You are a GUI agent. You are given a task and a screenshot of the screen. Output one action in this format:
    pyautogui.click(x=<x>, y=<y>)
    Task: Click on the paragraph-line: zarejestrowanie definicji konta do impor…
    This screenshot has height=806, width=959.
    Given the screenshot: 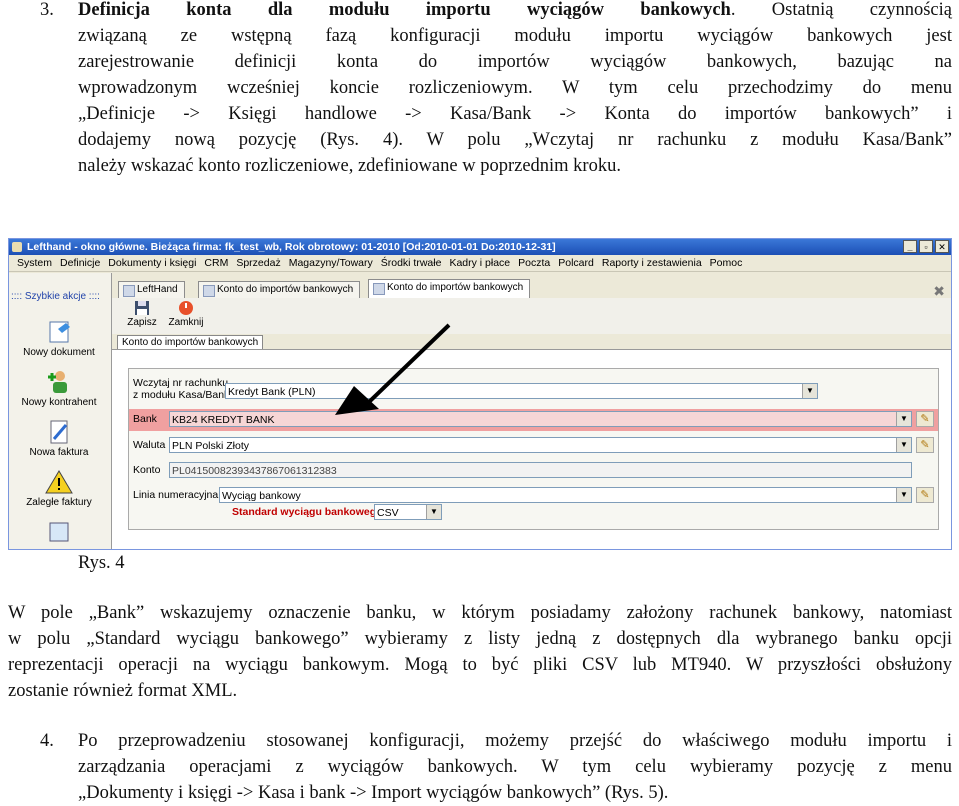 What is the action you would take?
    pyautogui.click(x=515, y=62)
    